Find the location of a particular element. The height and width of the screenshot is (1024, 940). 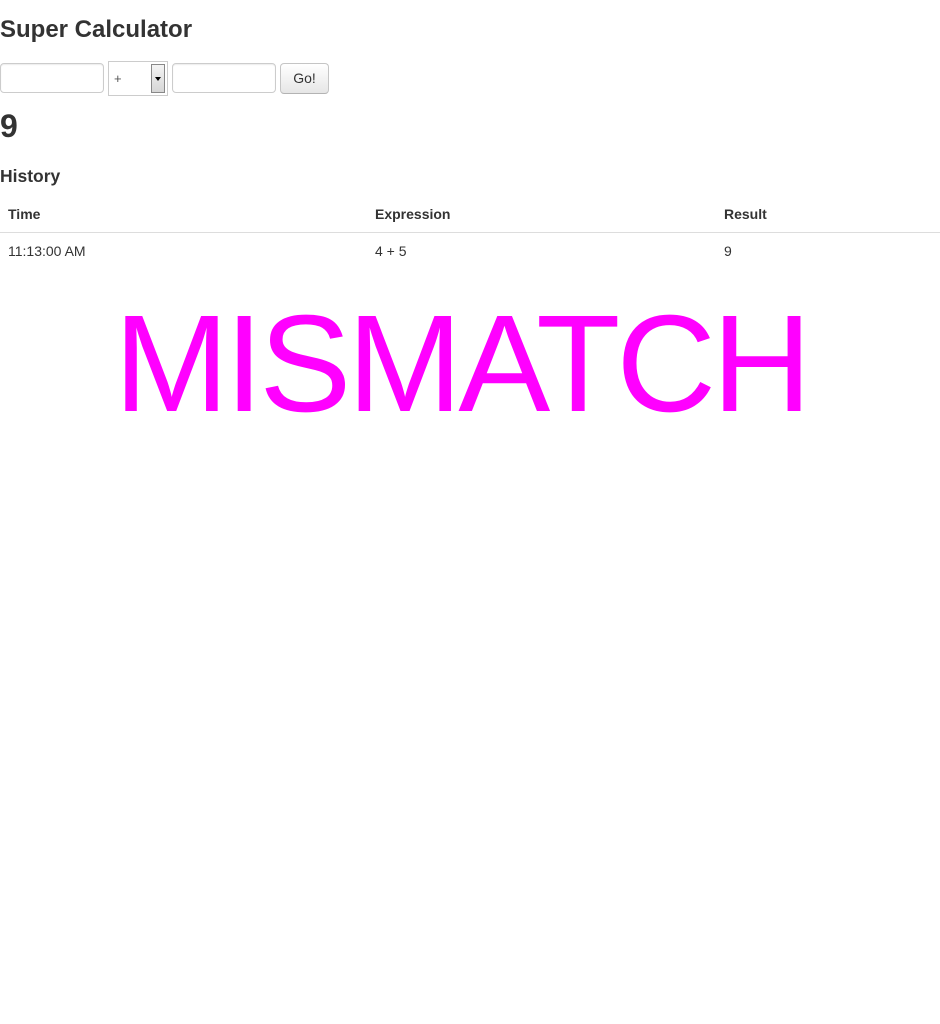

column-header-result: Result is located at coordinates (828, 214).